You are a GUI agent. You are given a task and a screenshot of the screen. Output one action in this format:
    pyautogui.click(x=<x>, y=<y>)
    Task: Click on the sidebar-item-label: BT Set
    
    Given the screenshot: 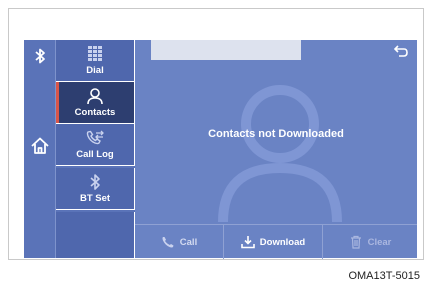 What is the action you would take?
    pyautogui.click(x=95, y=198)
    